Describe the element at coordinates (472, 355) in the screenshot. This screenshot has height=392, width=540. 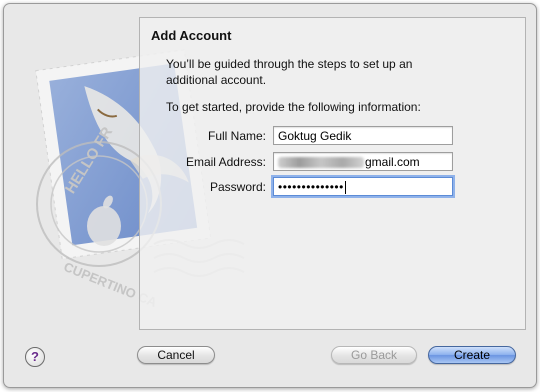
I see `create-button: Create` at that location.